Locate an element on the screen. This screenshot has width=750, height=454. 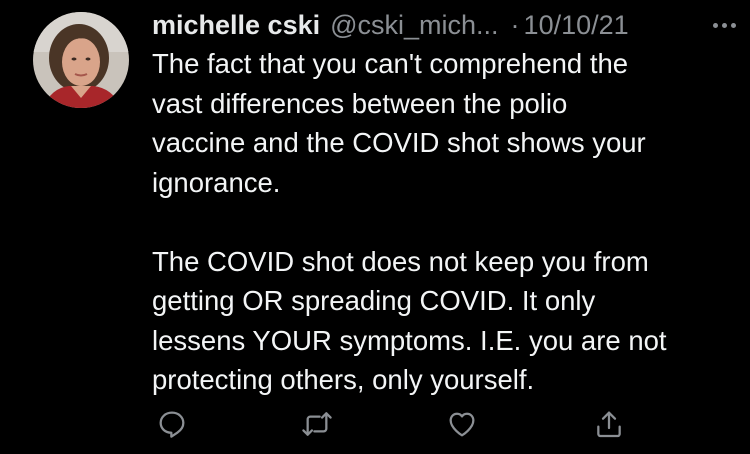
reply-button is located at coordinates (172, 424).